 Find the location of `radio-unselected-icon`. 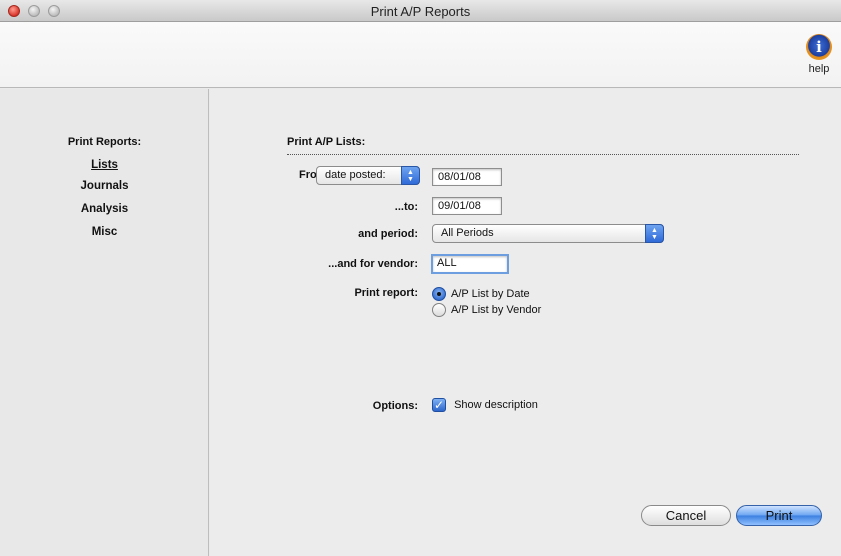

radio-unselected-icon is located at coordinates (439, 310).